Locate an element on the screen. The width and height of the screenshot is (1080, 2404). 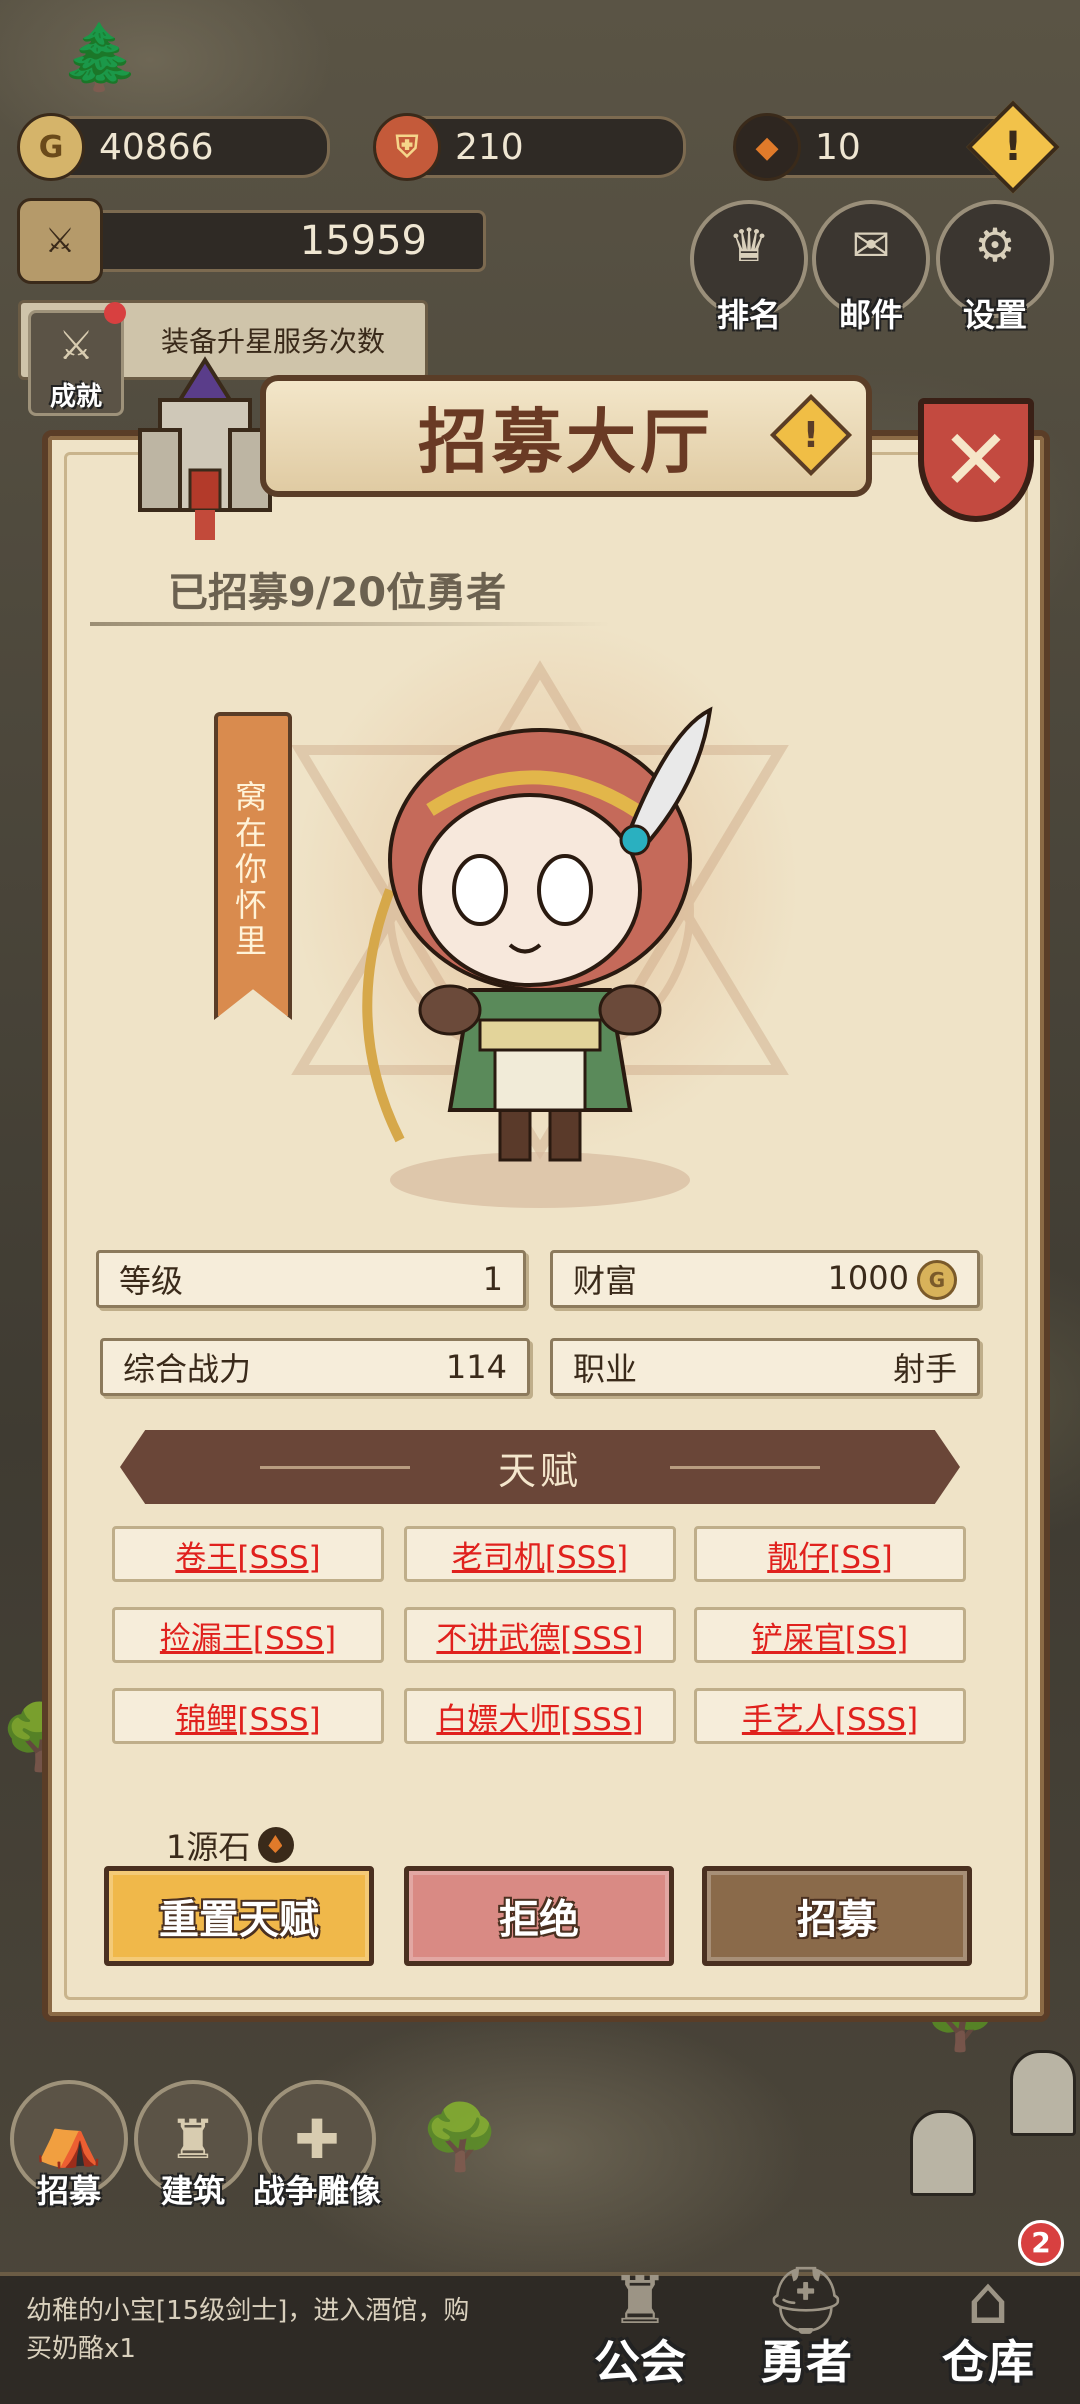
warehouse-icon: ⌂ is located at coordinates (988, 2300).